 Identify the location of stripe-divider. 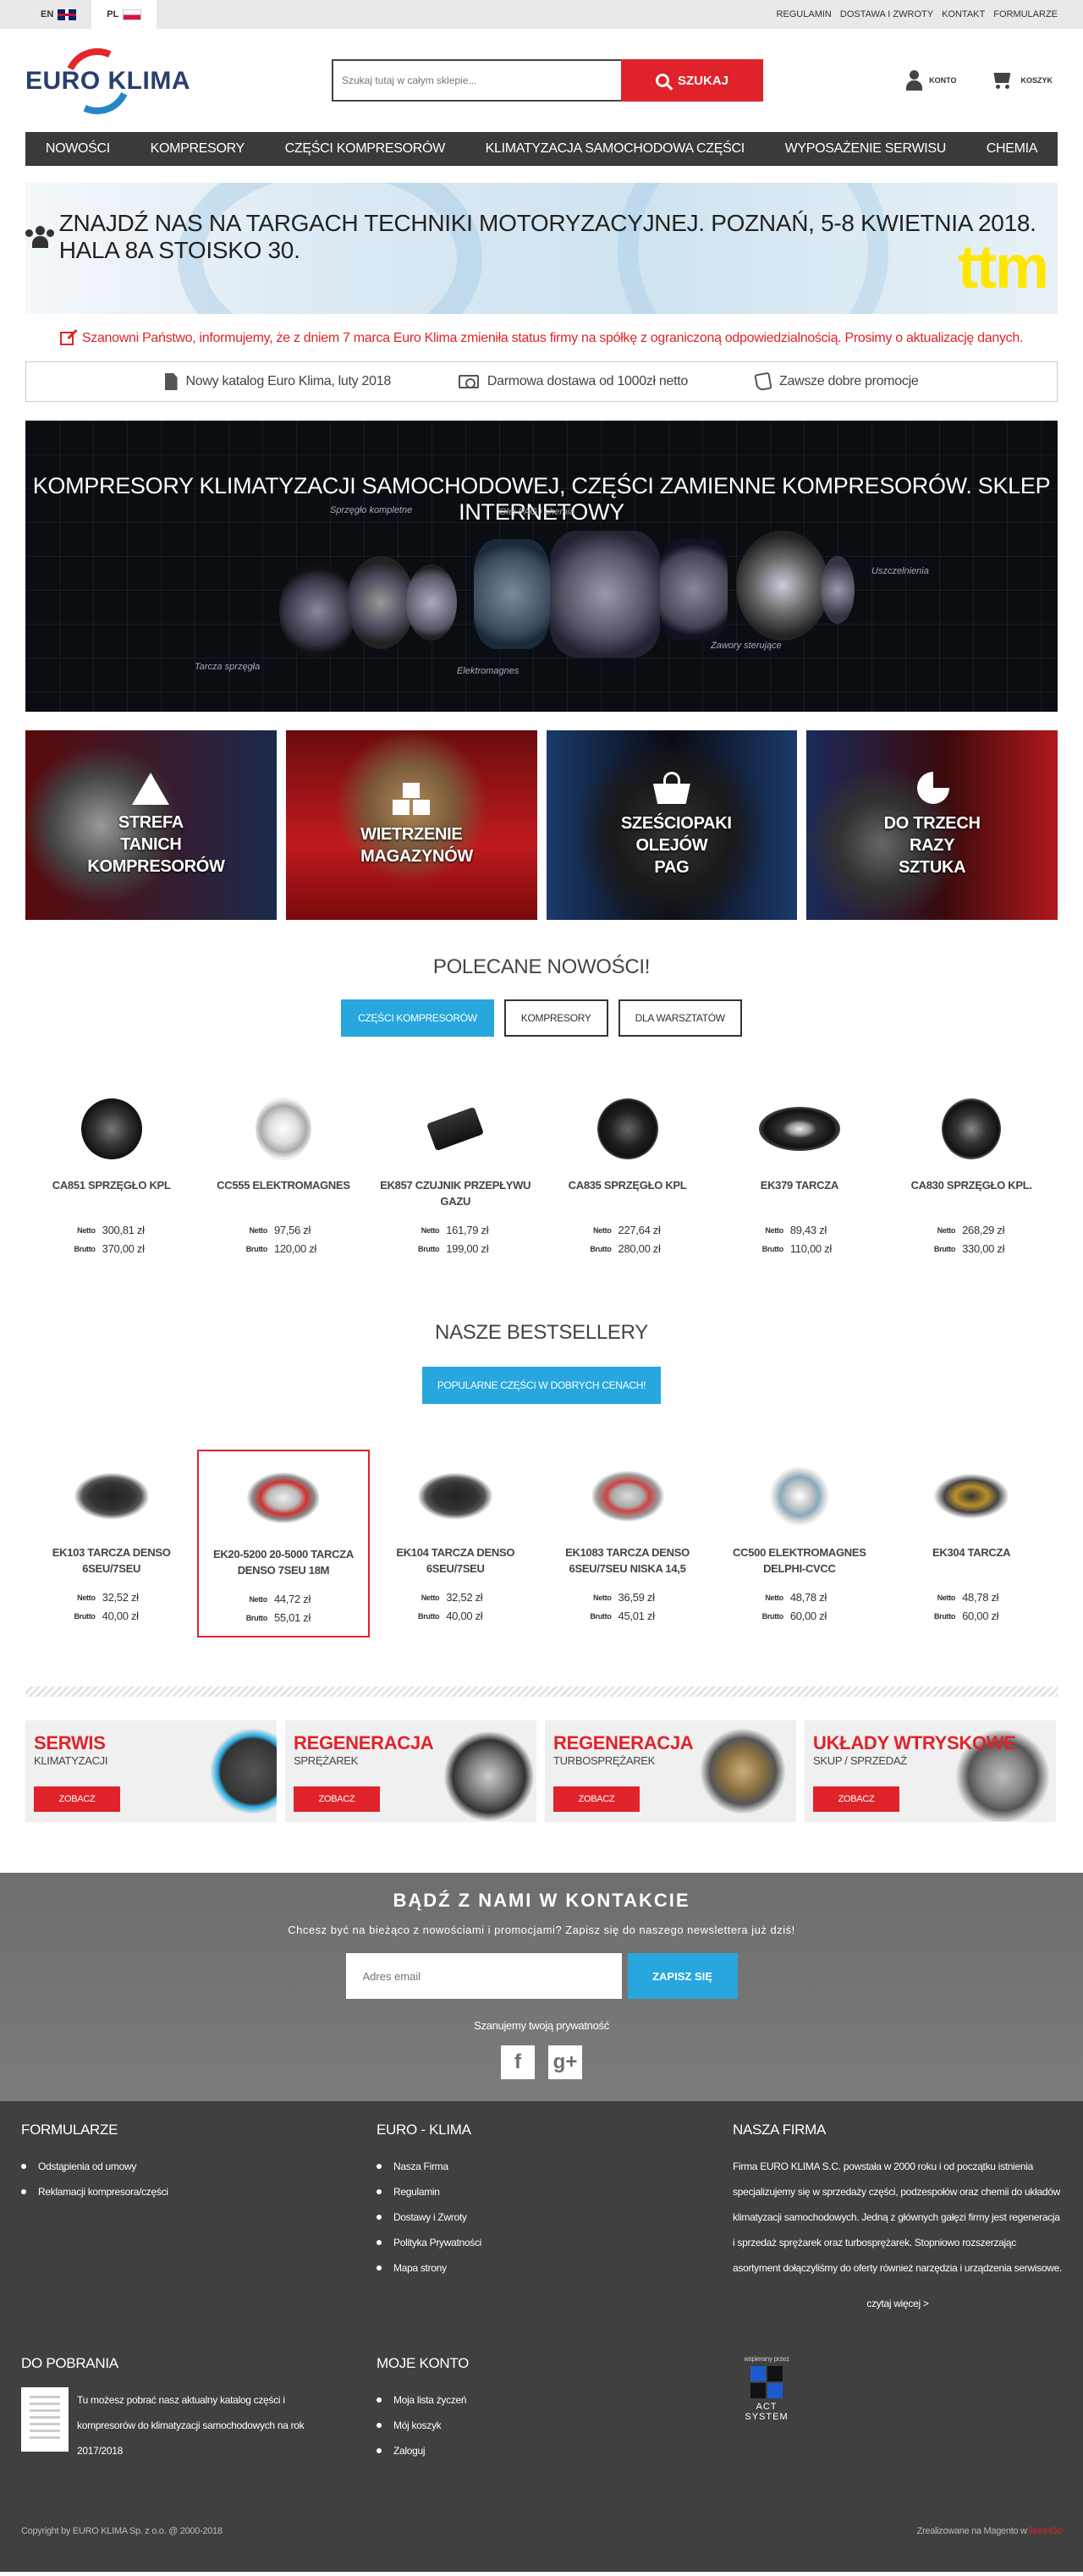
(541, 1692).